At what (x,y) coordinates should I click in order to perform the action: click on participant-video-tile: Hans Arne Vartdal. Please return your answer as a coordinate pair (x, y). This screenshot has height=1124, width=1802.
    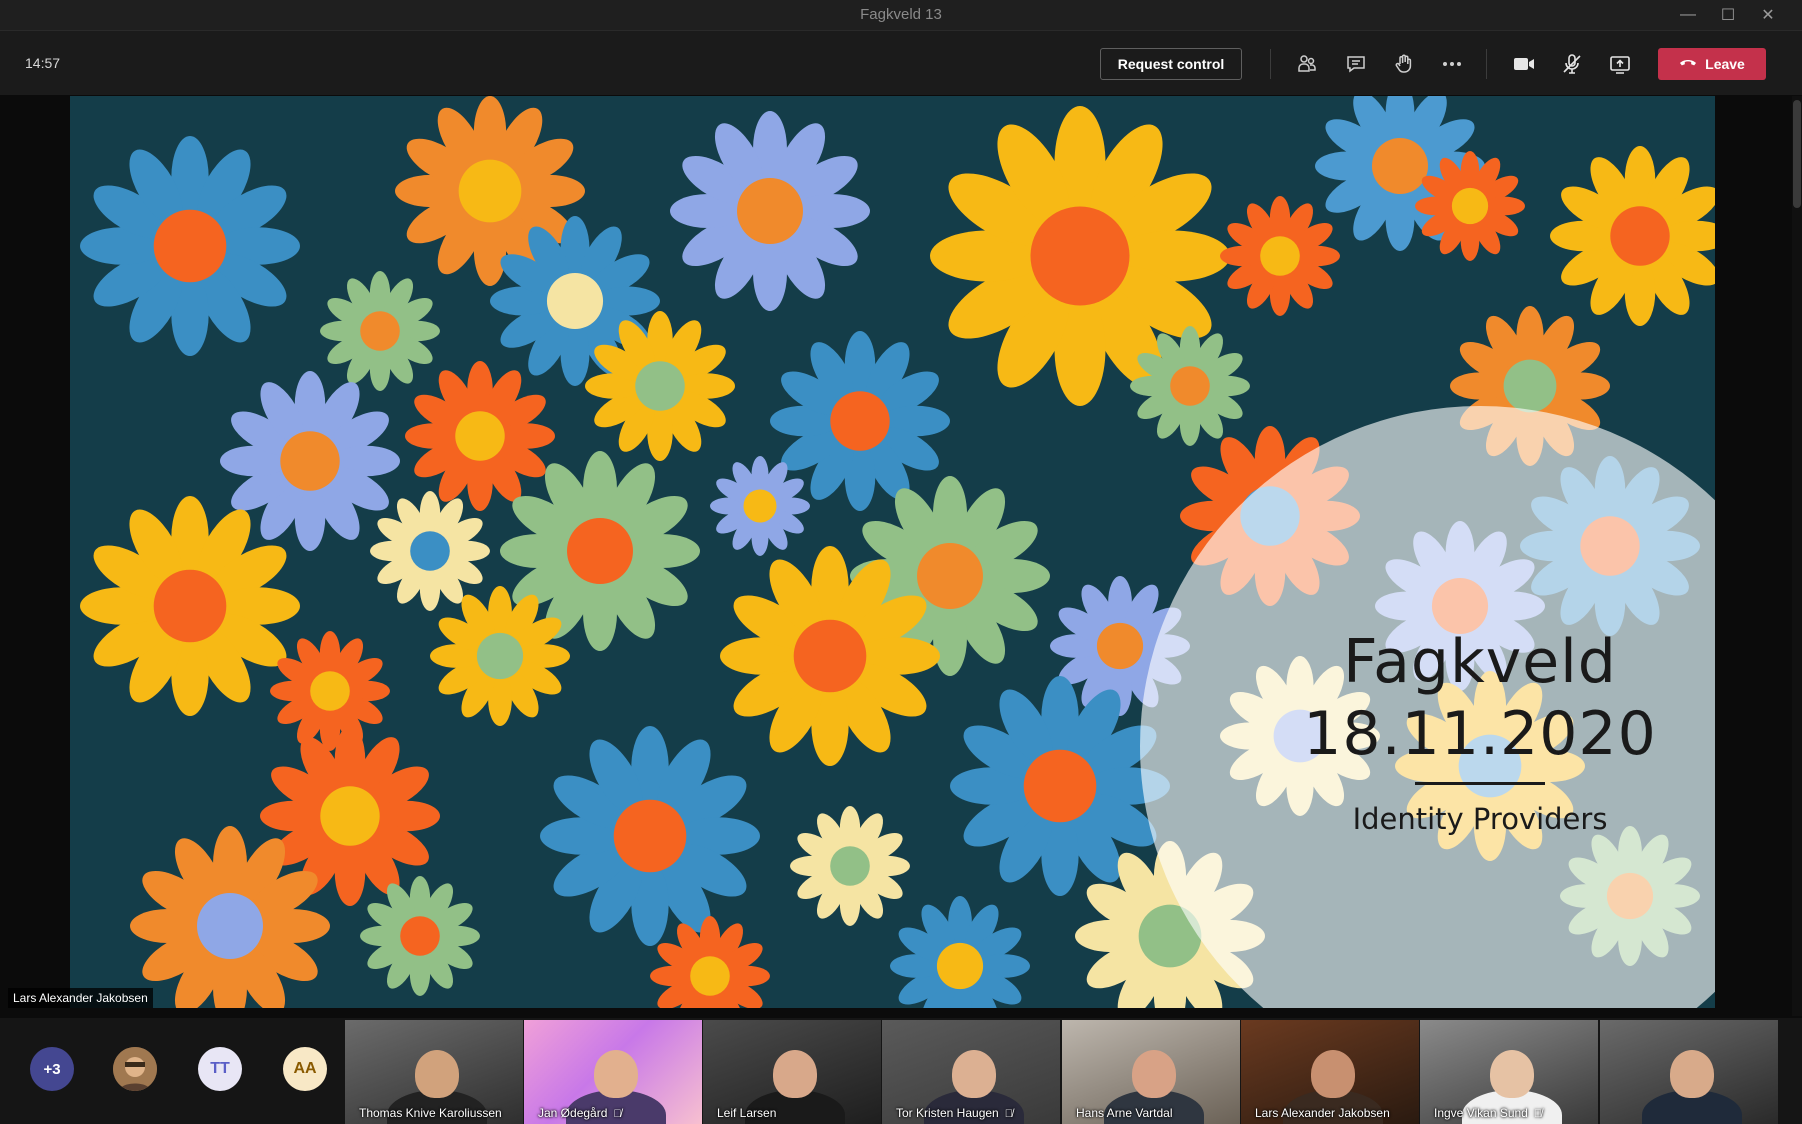
    Looking at the image, I should click on (1151, 1072).